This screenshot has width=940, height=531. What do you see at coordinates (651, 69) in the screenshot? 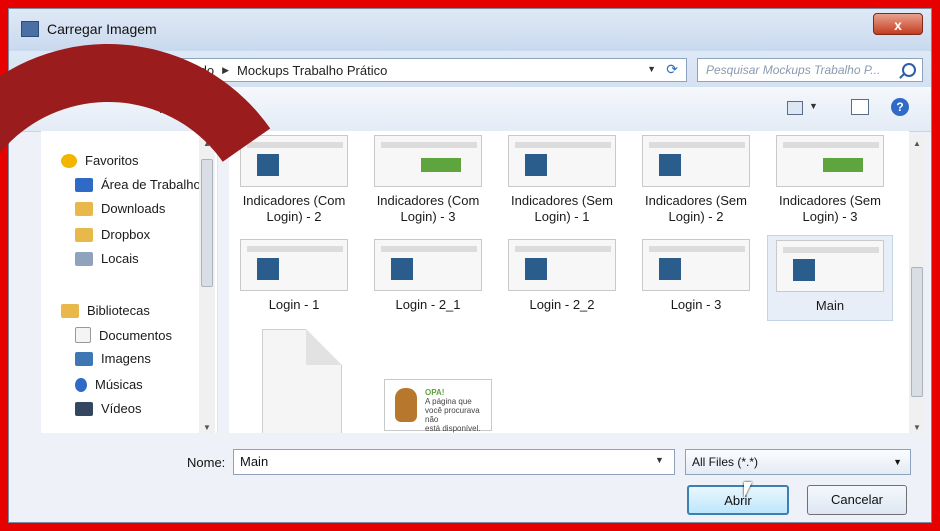
I see `address-dropdown-icon: ▼` at bounding box center [651, 69].